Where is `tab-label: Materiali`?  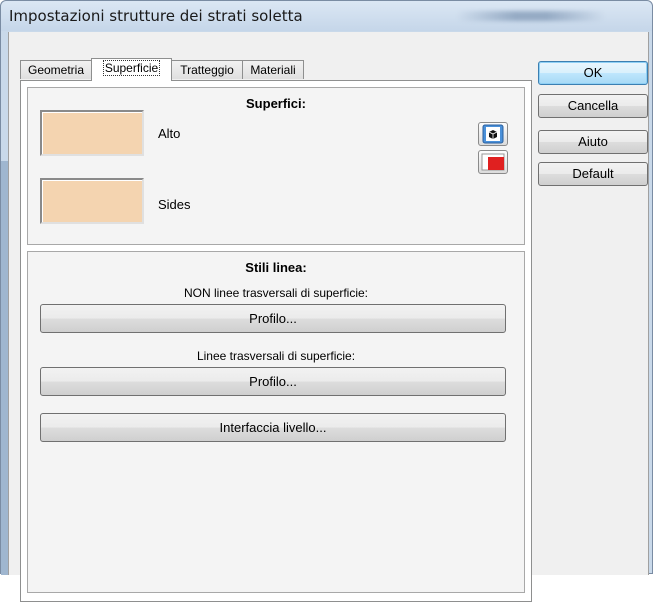
tab-label: Materiali is located at coordinates (273, 70).